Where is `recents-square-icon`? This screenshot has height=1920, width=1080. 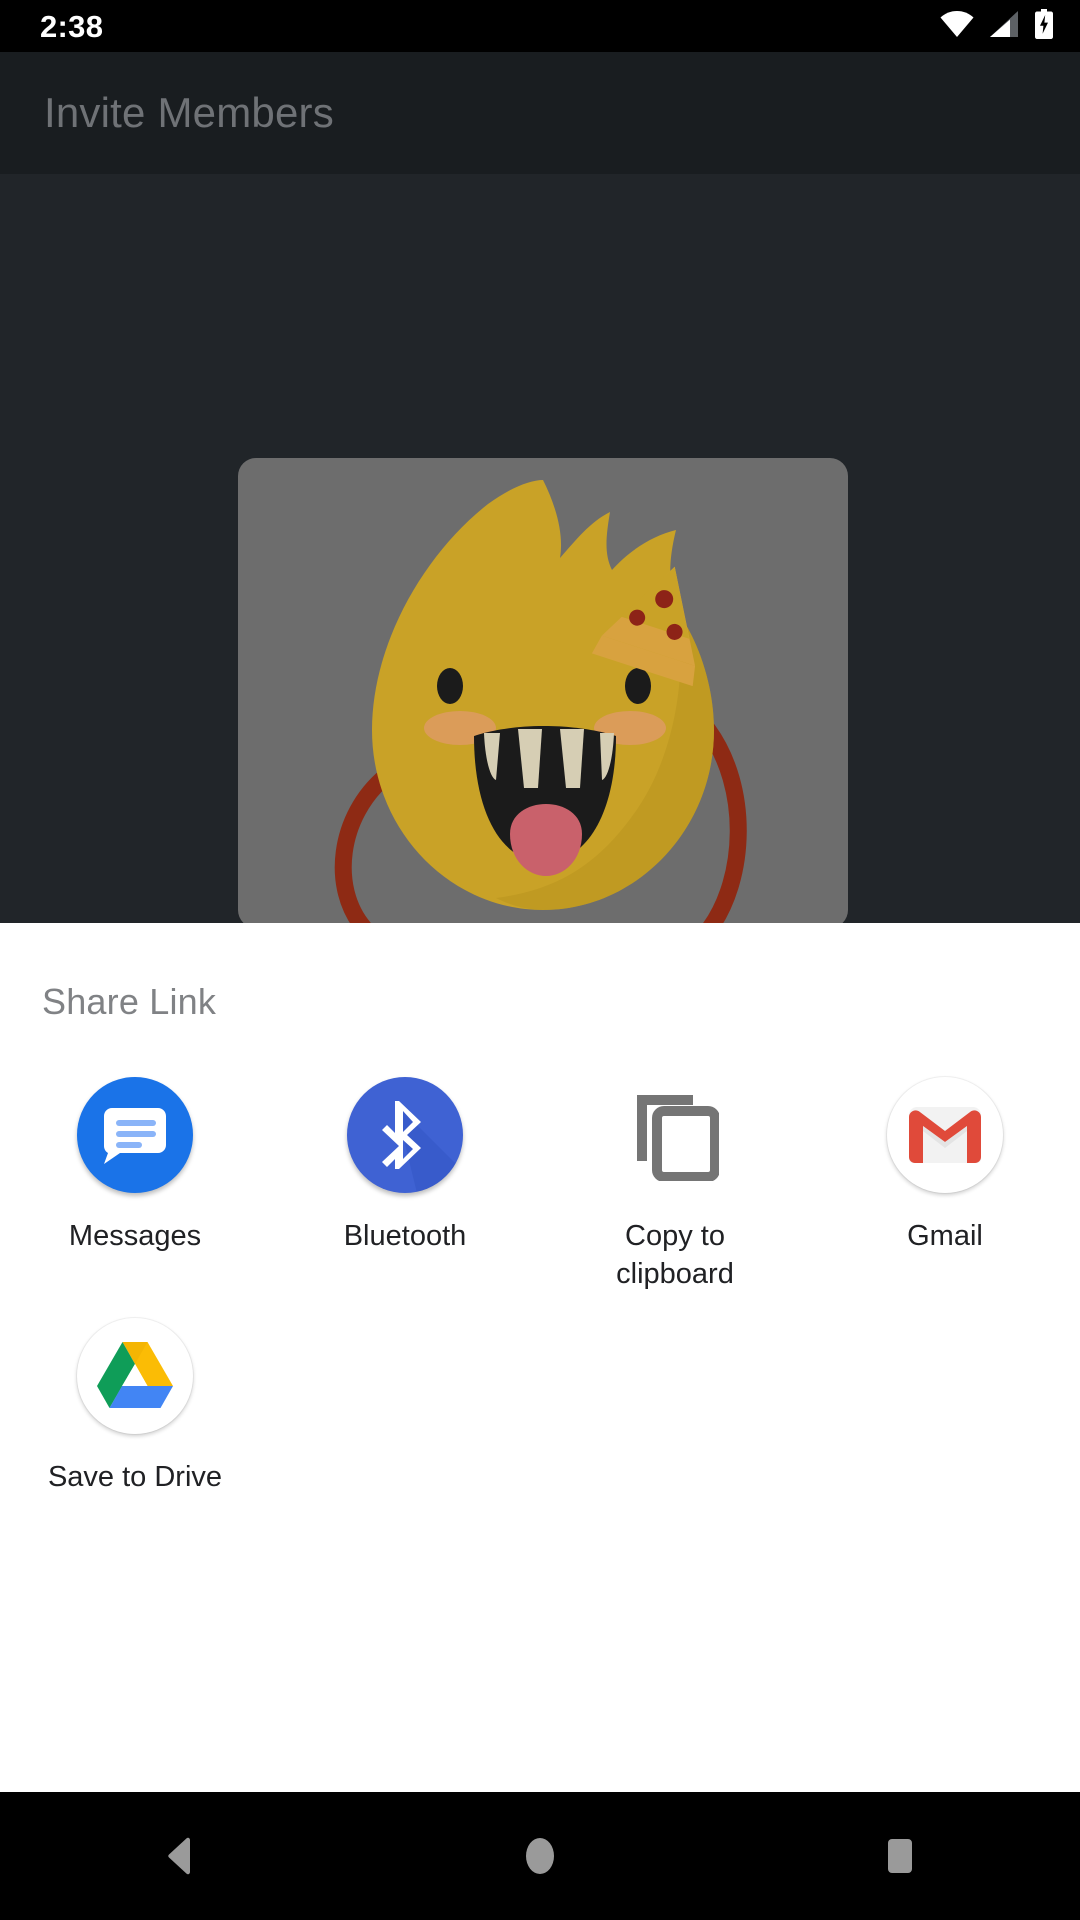 recents-square-icon is located at coordinates (900, 1856).